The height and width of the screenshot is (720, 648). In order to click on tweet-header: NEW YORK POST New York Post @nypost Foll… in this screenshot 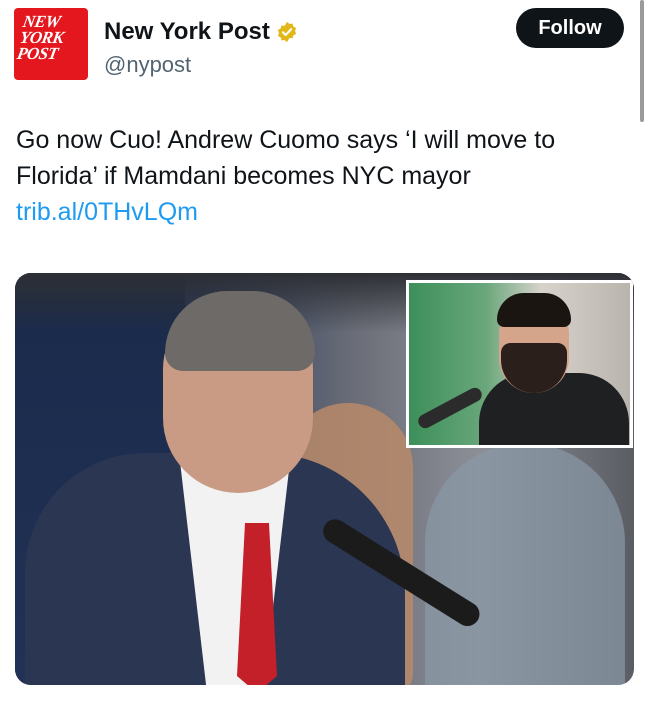, I will do `click(319, 44)`.